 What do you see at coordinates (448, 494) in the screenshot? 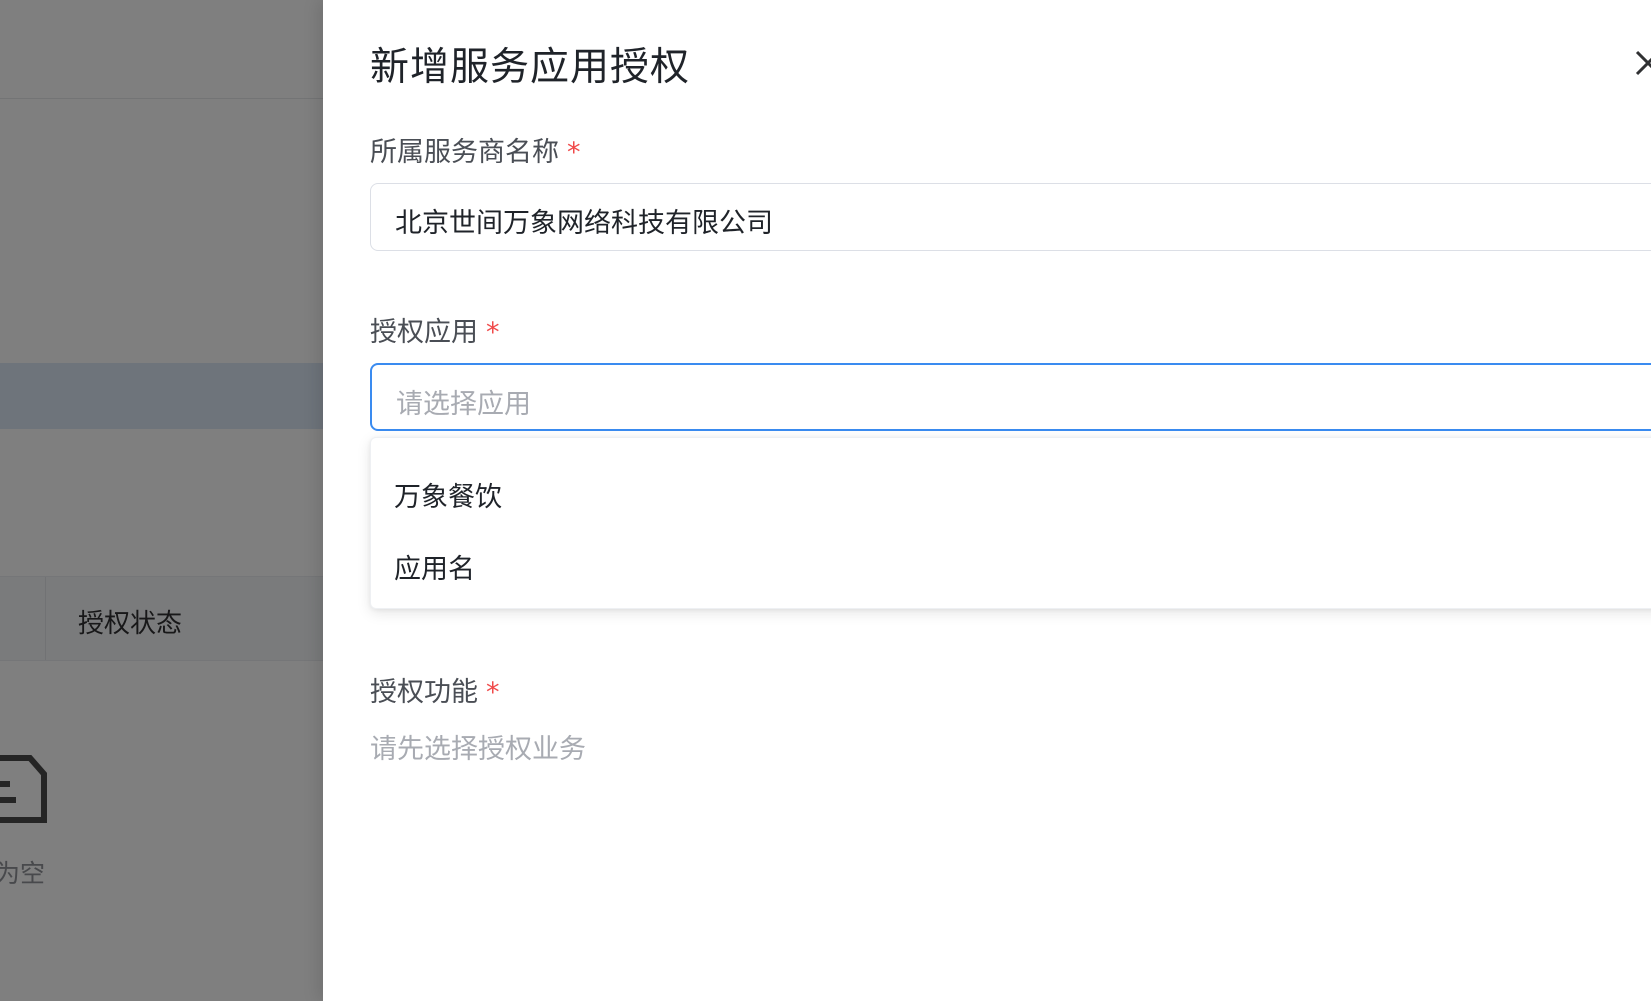
I see `dropdown-option: 万象餐饮` at bounding box center [448, 494].